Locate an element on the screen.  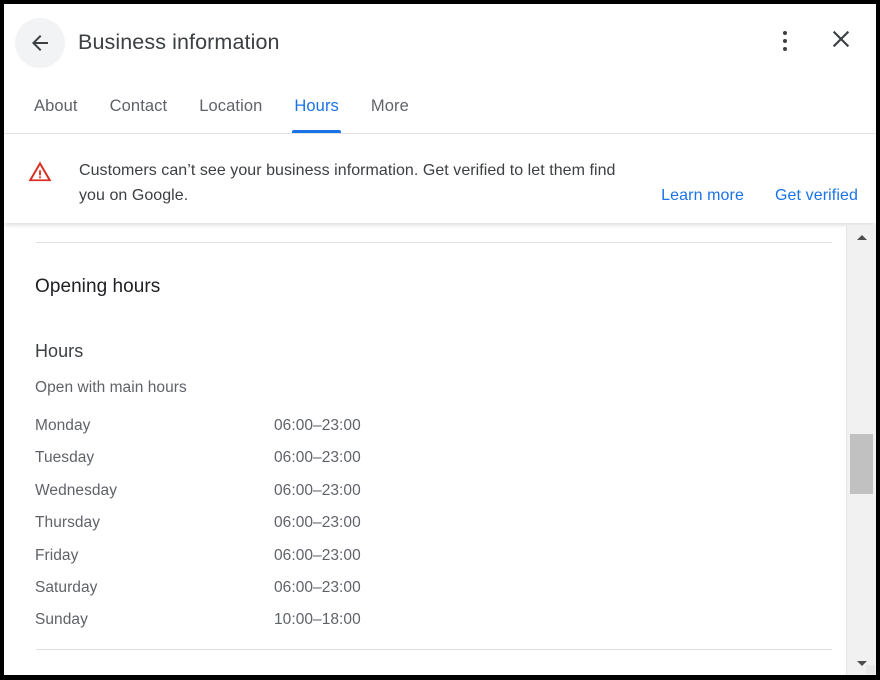
tab-bar: About Contact Location Hours More is located at coordinates (440, 108).